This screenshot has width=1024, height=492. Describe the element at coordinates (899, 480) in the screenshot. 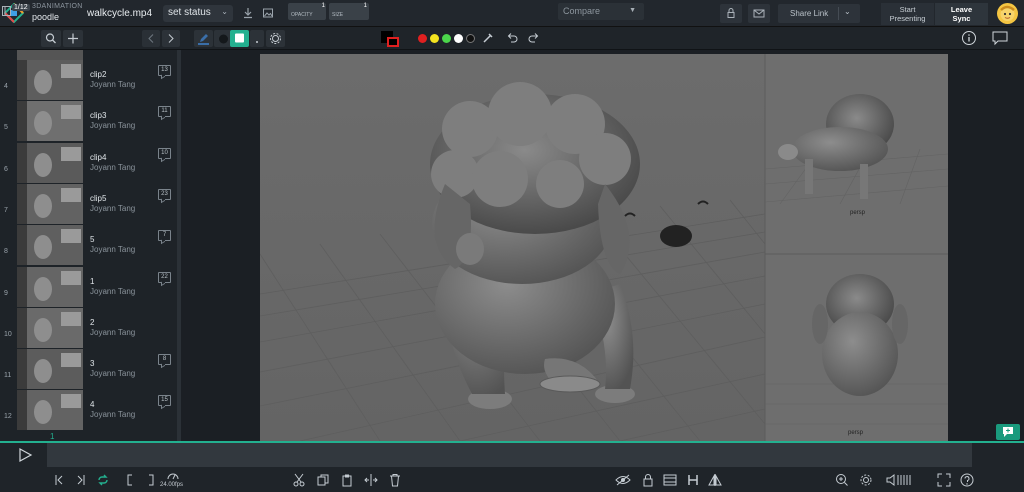

I see `volume-icon` at that location.